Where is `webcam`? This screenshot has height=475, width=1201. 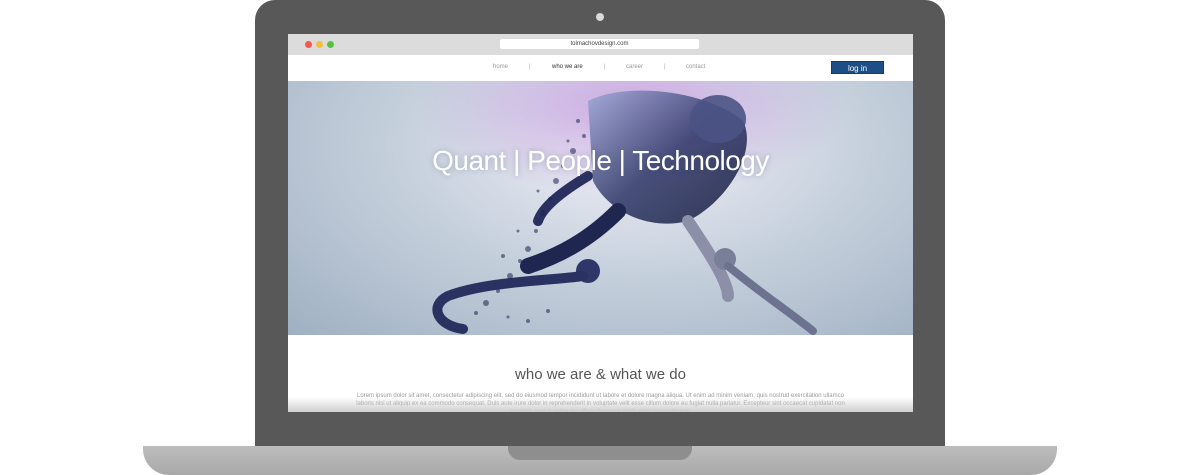
webcam is located at coordinates (600, 17).